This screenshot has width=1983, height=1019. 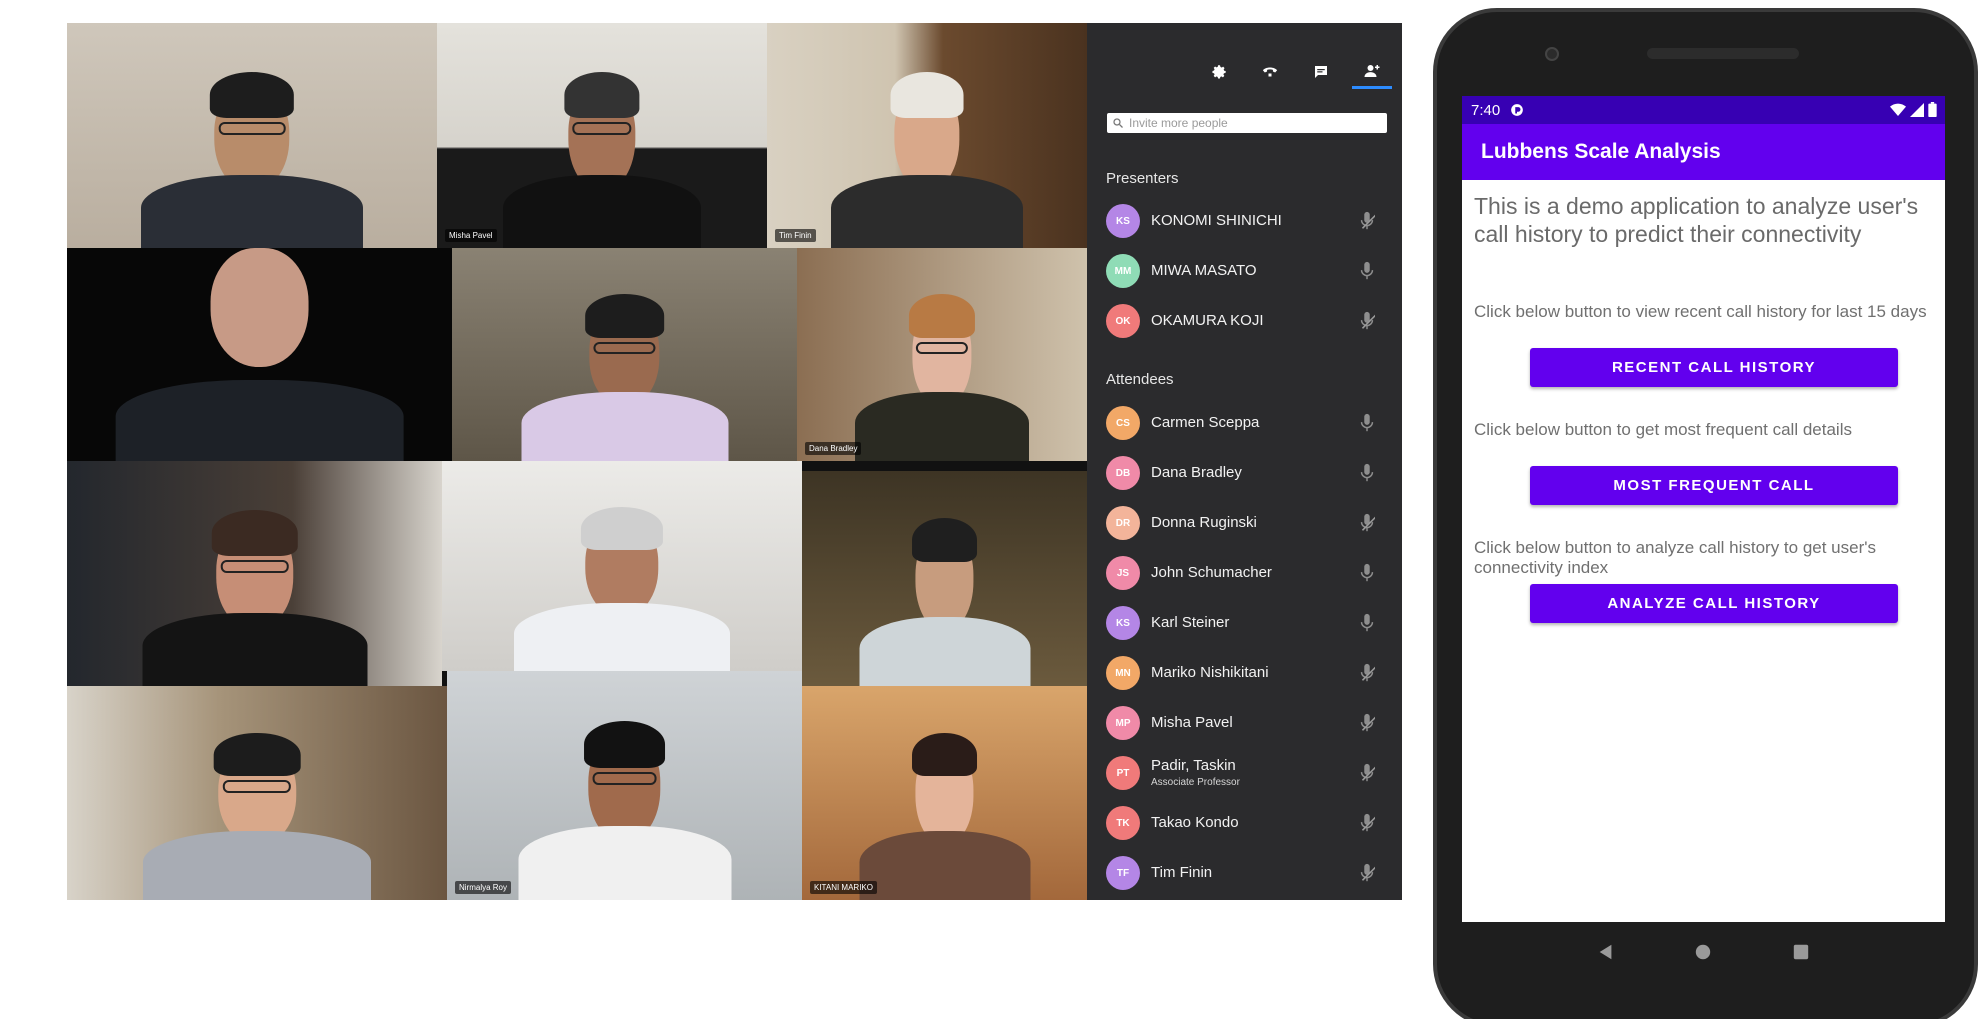 I want to click on participant-name: Dana Bradley, so click(x=1196, y=472).